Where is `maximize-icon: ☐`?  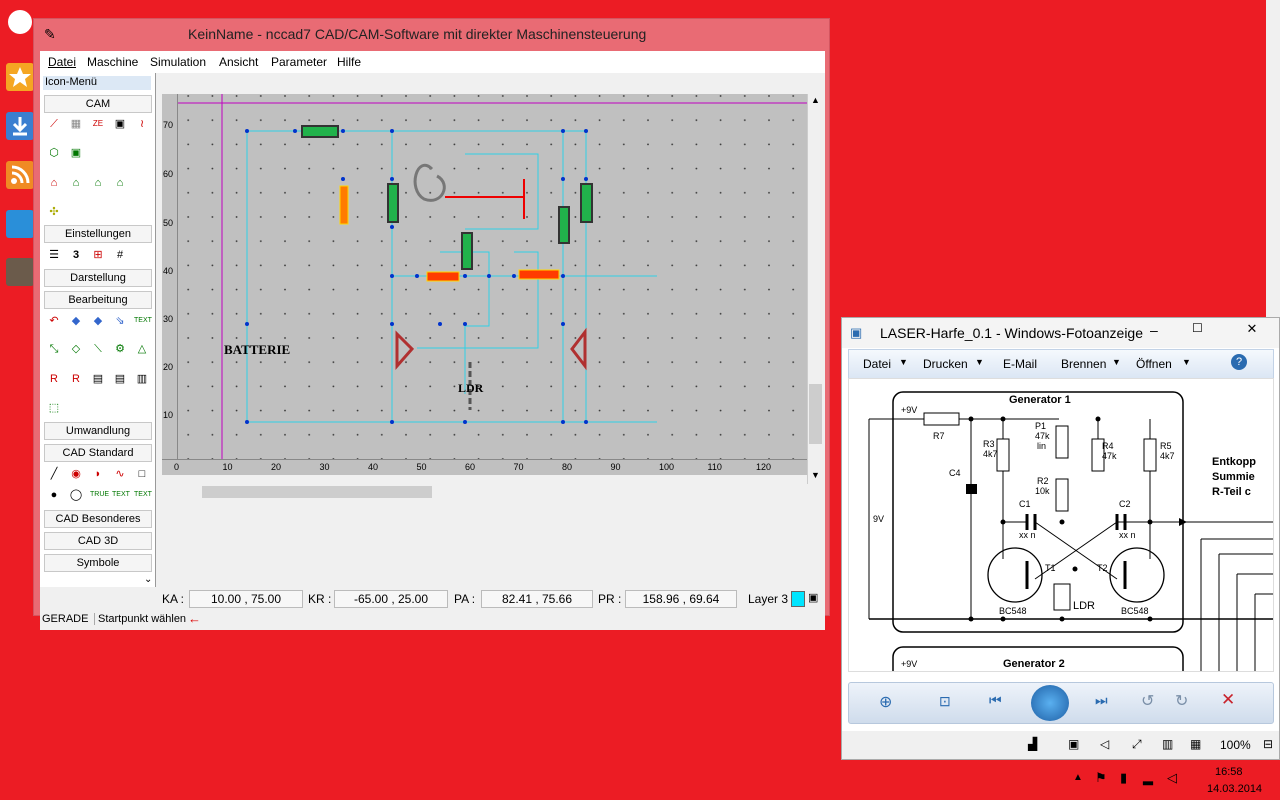
maximize-icon: ☐ is located at coordinates (1197, 328).